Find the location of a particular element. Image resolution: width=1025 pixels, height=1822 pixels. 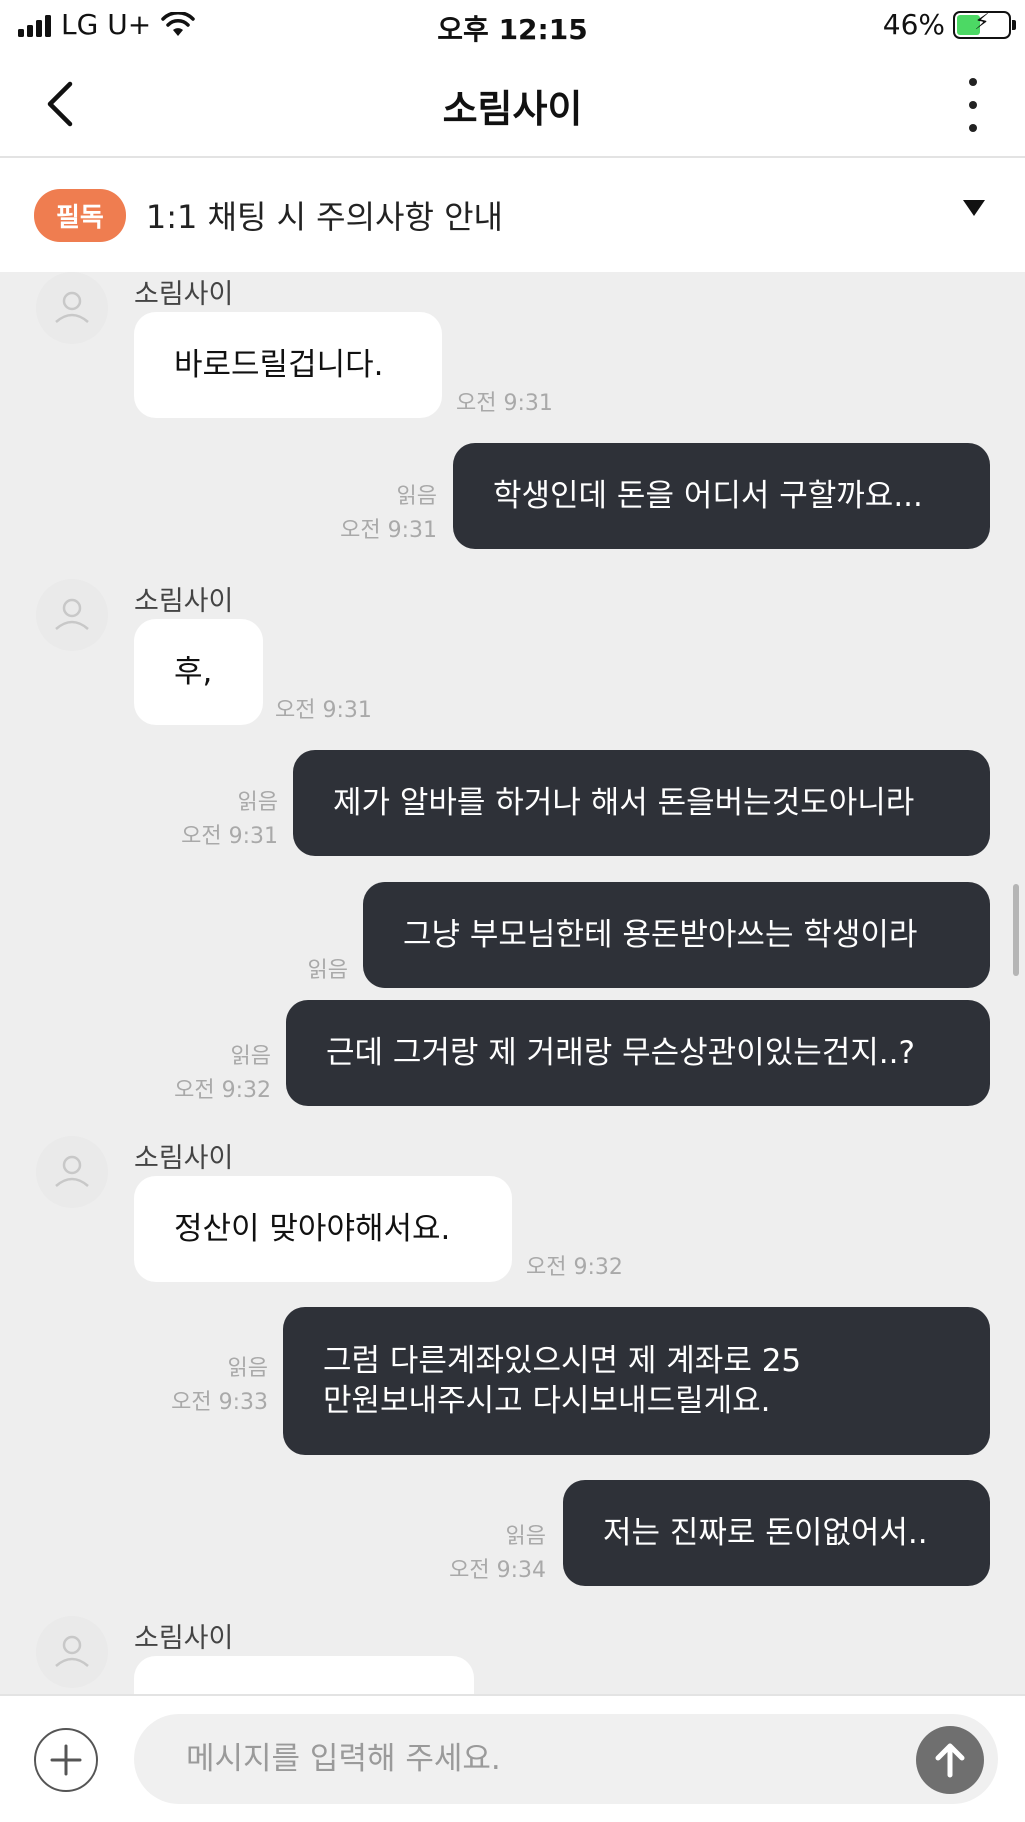

notice-banner: 필독 1:1 채팅 시 주의사항 안내 is located at coordinates (512, 215).